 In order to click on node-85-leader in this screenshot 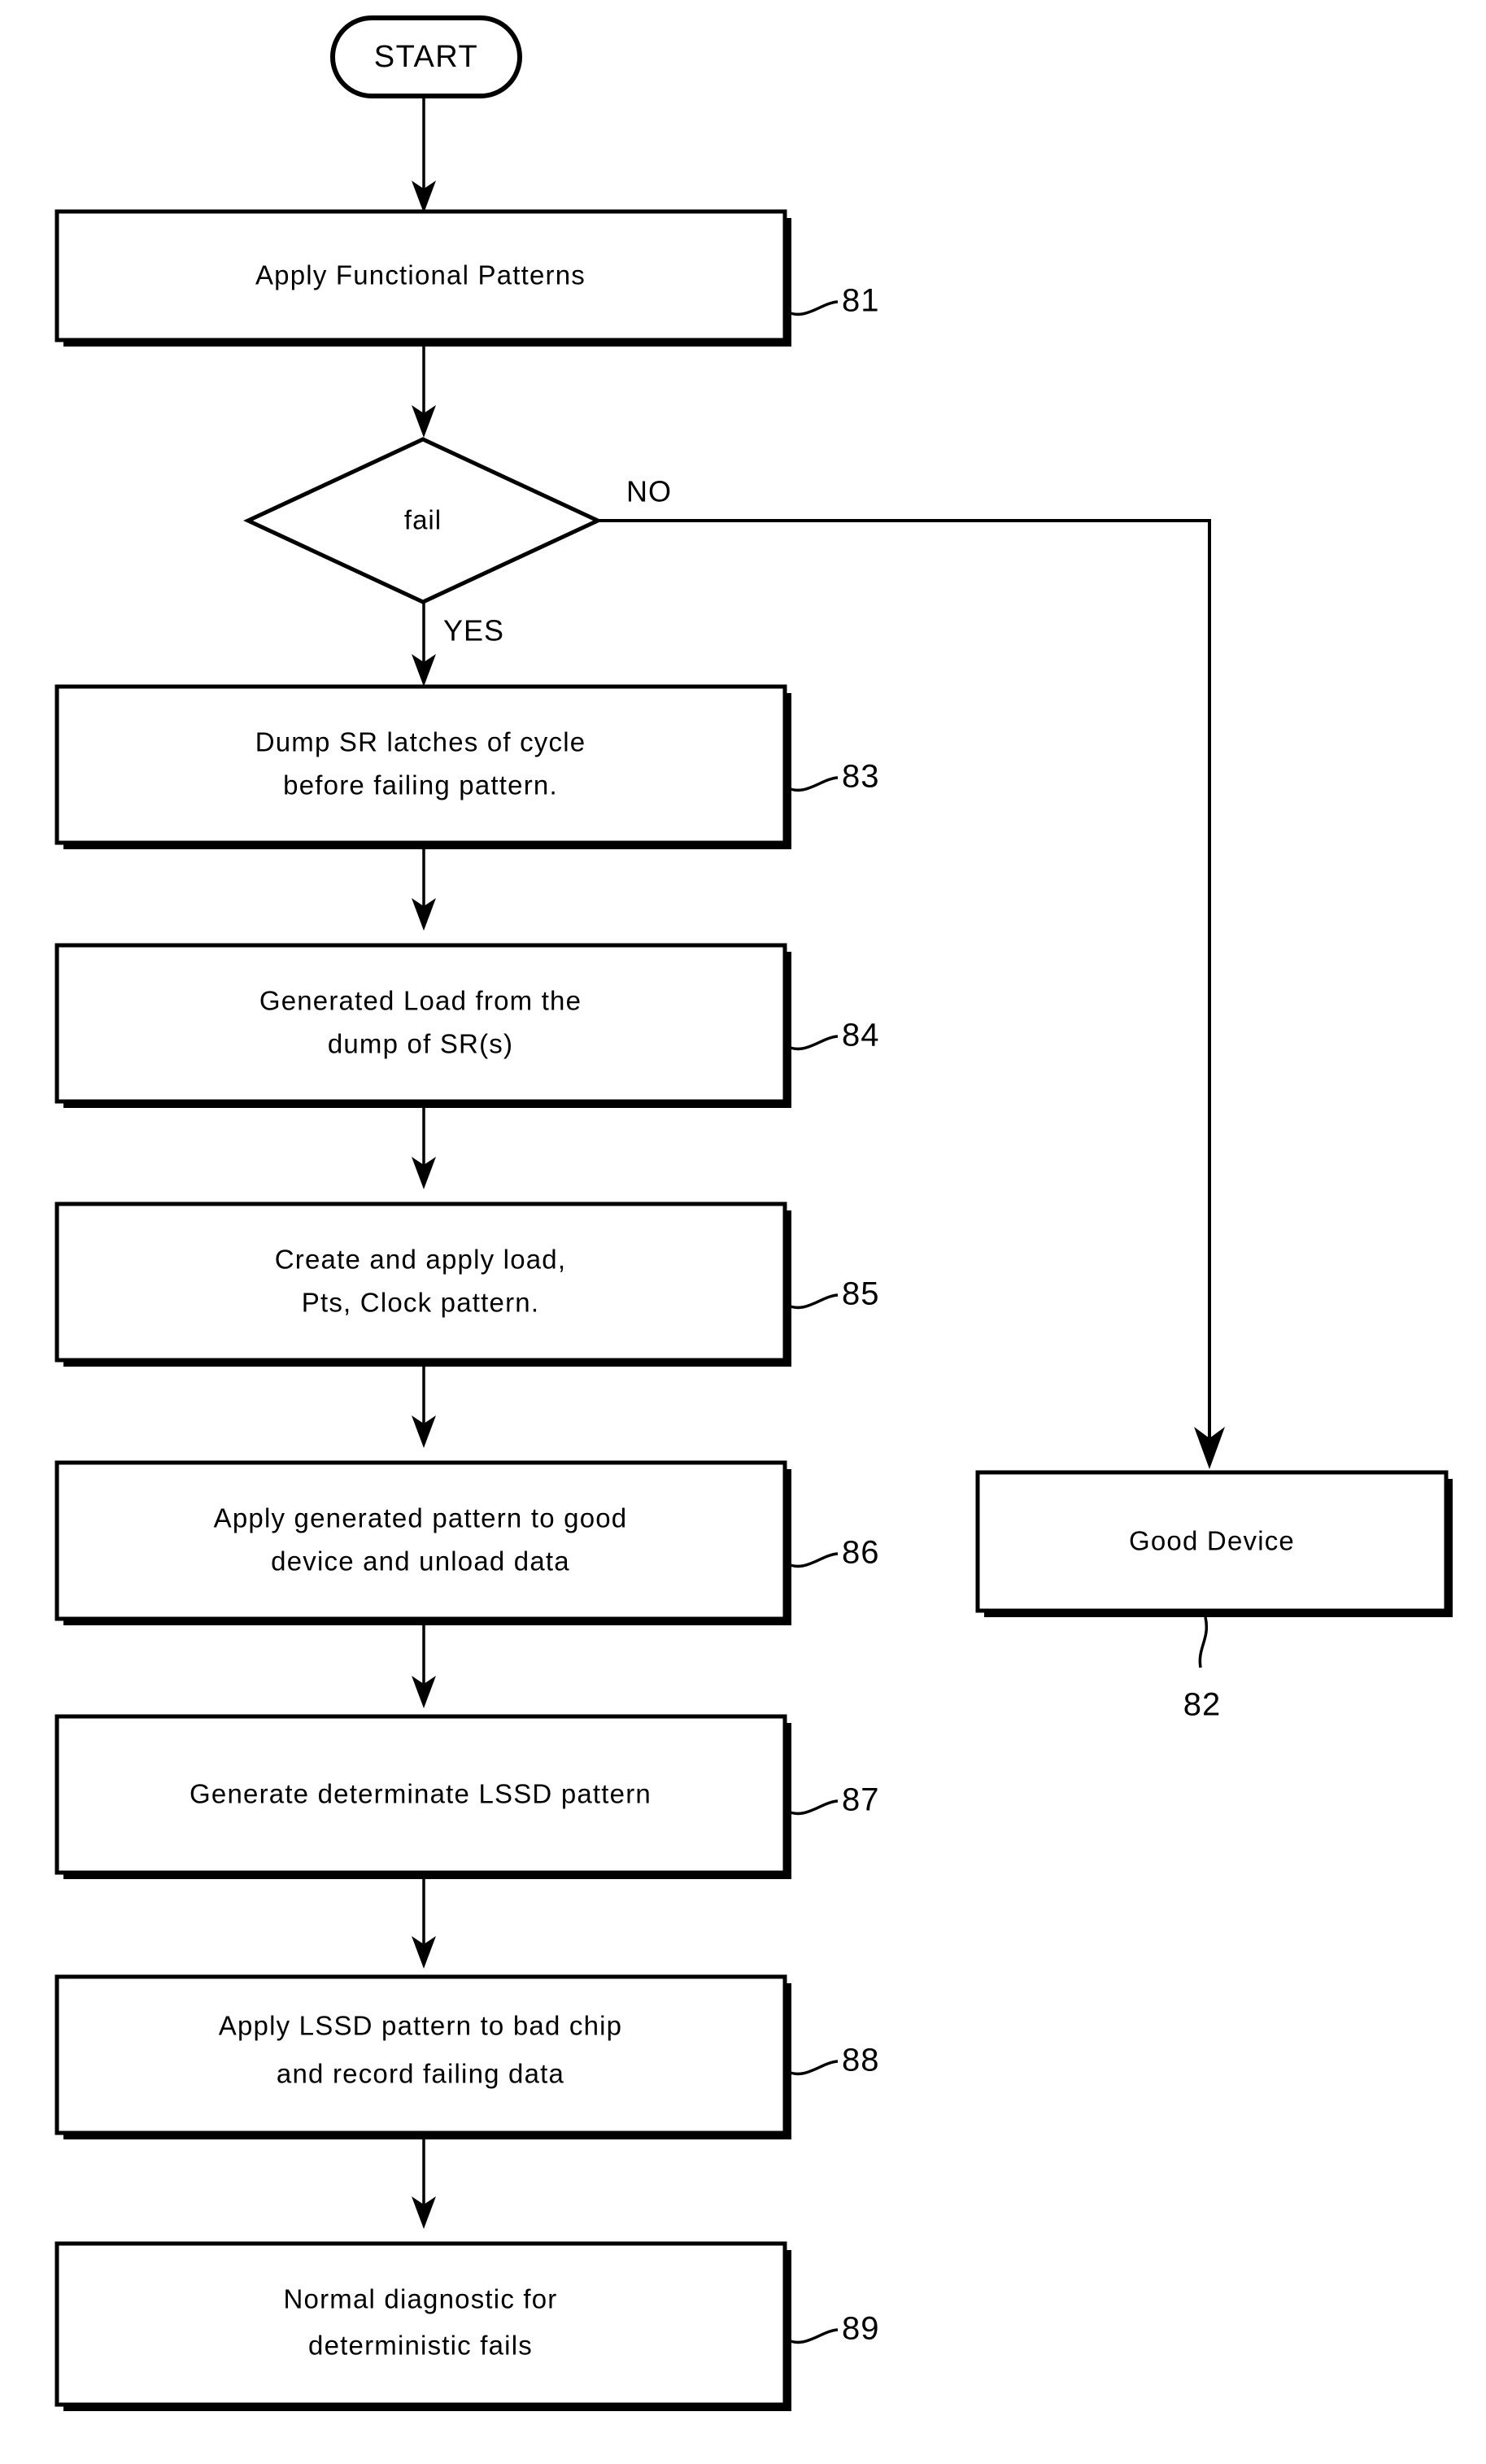, I will do `click(812, 1301)`.